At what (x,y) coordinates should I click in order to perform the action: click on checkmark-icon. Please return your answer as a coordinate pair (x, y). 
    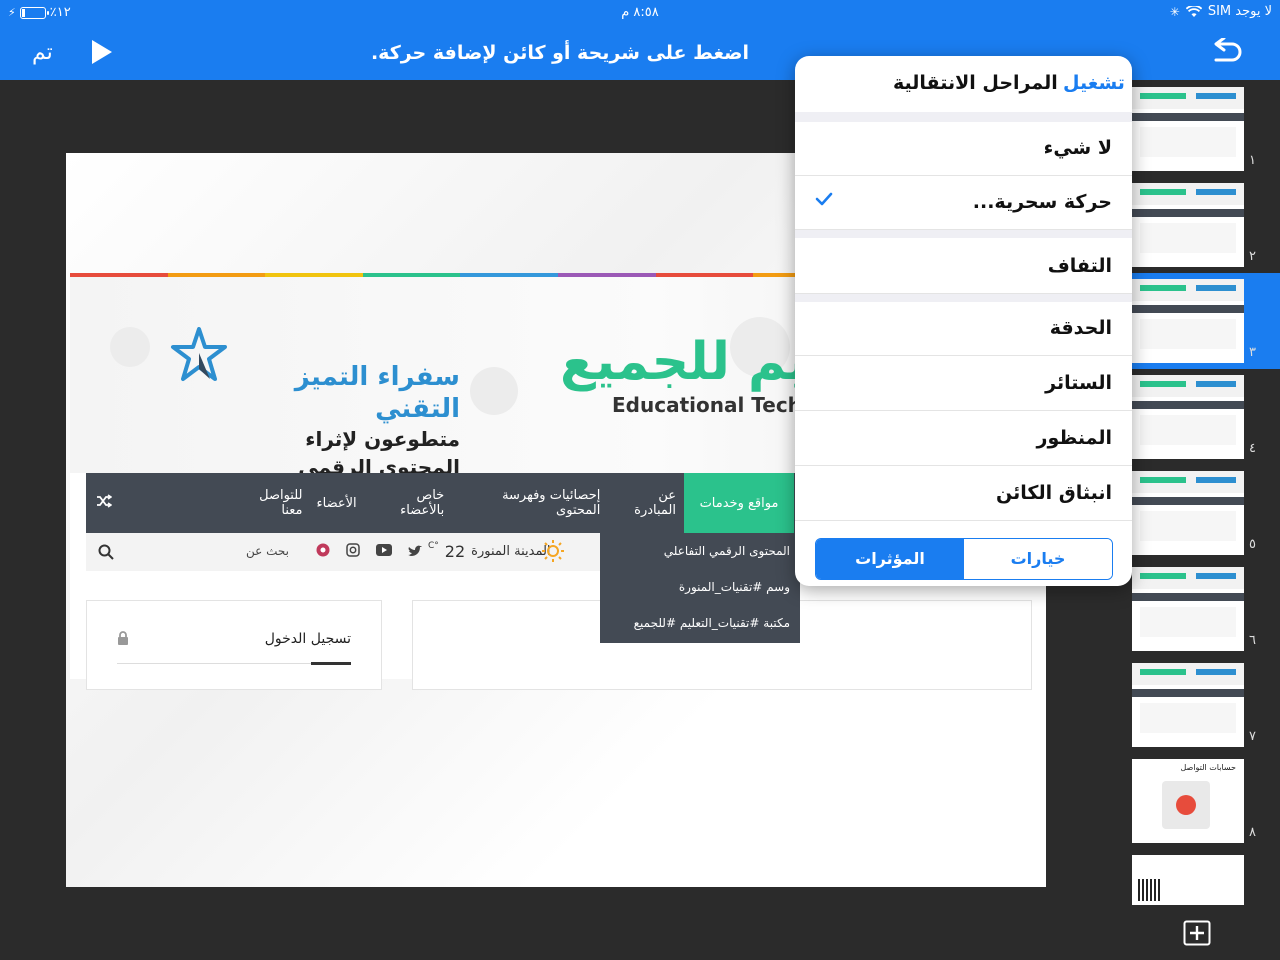
    Looking at the image, I should click on (824, 199).